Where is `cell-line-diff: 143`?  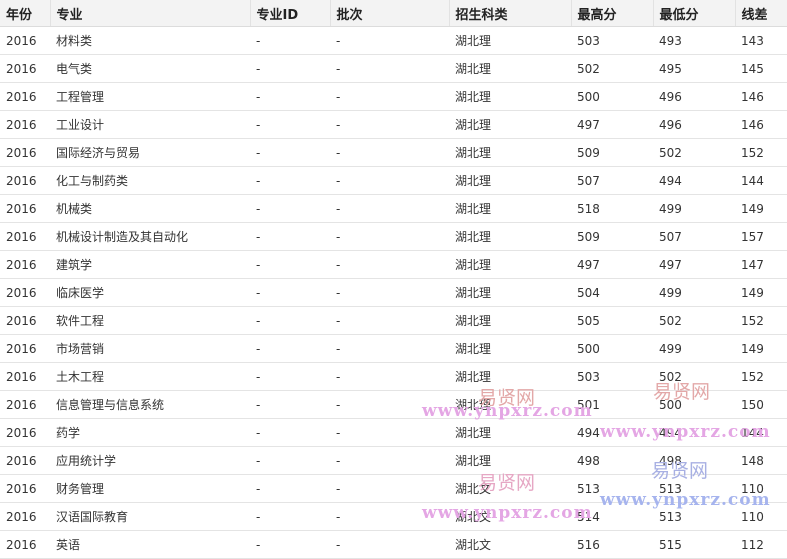
cell-line-diff: 143 is located at coordinates (761, 40).